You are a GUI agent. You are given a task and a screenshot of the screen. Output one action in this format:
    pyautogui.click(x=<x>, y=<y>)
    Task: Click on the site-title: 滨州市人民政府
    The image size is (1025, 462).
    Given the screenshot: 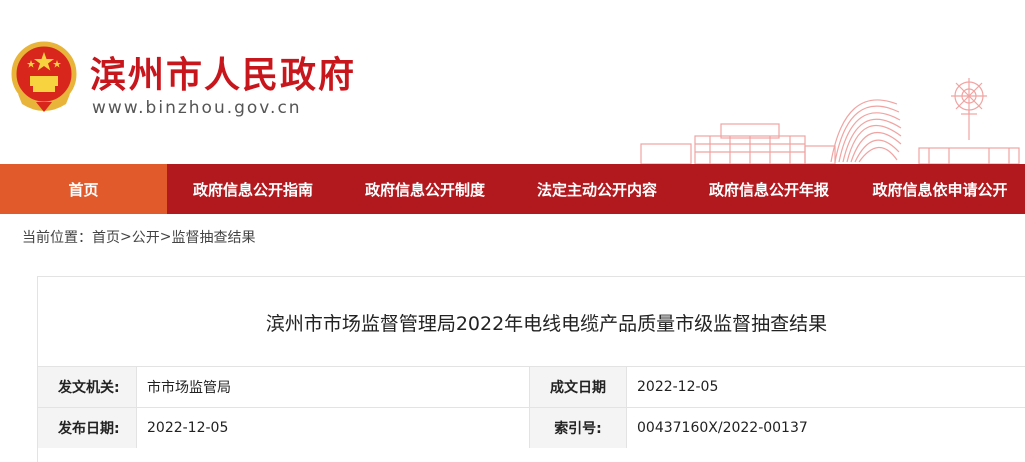 What is the action you would take?
    pyautogui.click(x=223, y=72)
    